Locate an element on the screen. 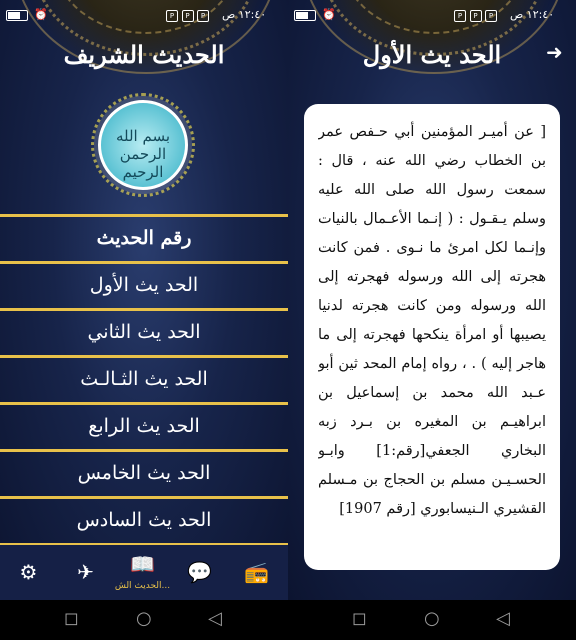  hadith-item-3: الحد يث الثـالـث is located at coordinates (144, 378).